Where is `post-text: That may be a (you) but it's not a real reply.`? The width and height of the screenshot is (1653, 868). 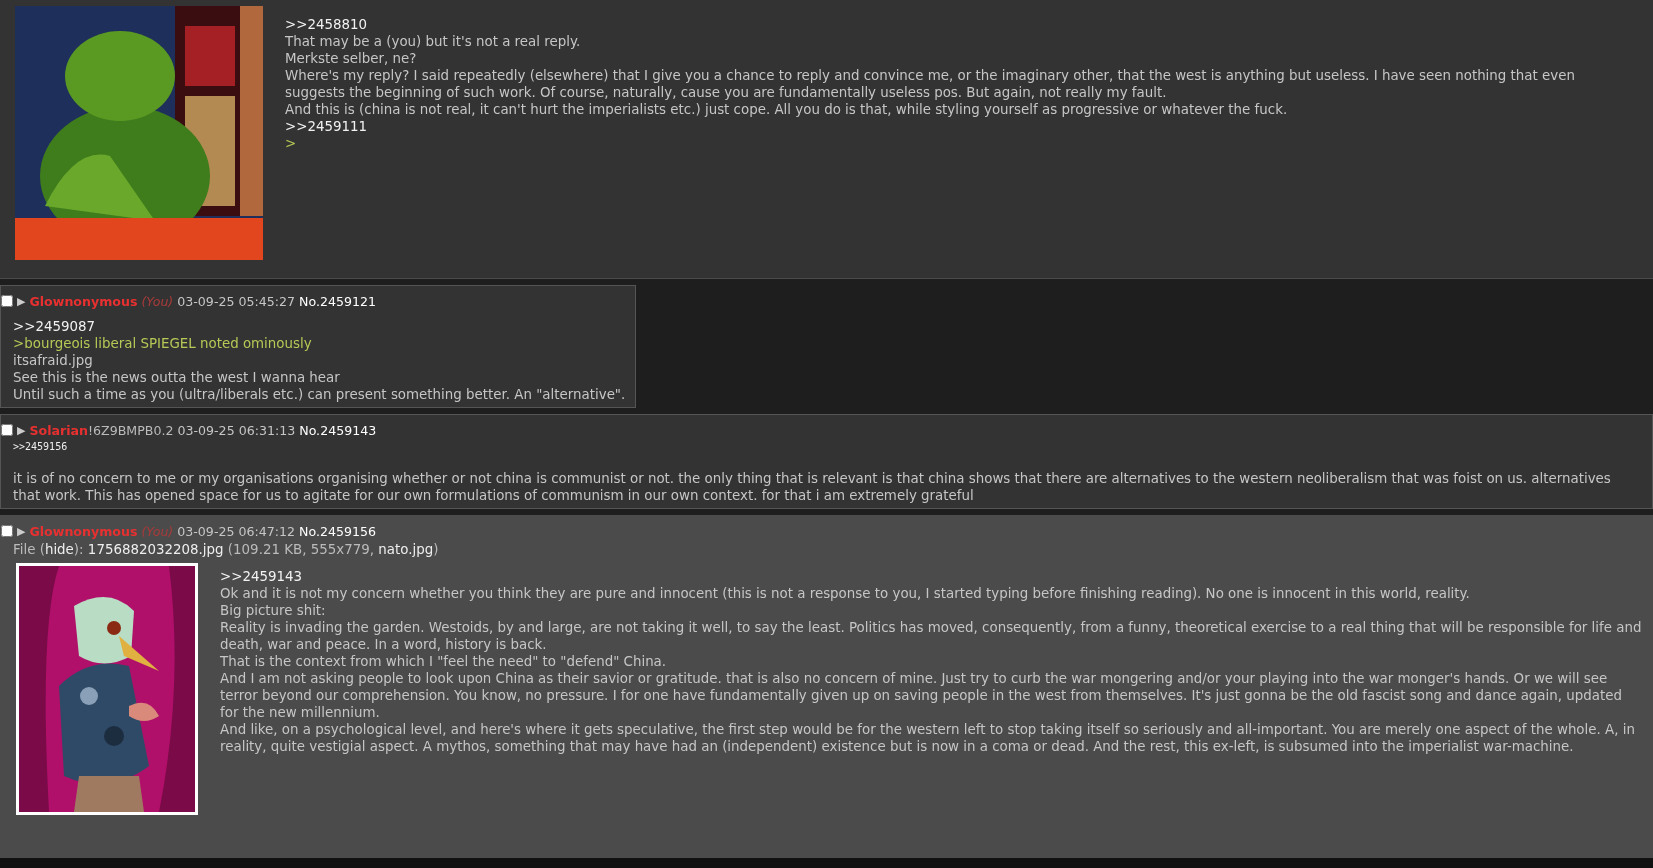 post-text: That may be a (you) but it's not a real reply. is located at coordinates (433, 41).